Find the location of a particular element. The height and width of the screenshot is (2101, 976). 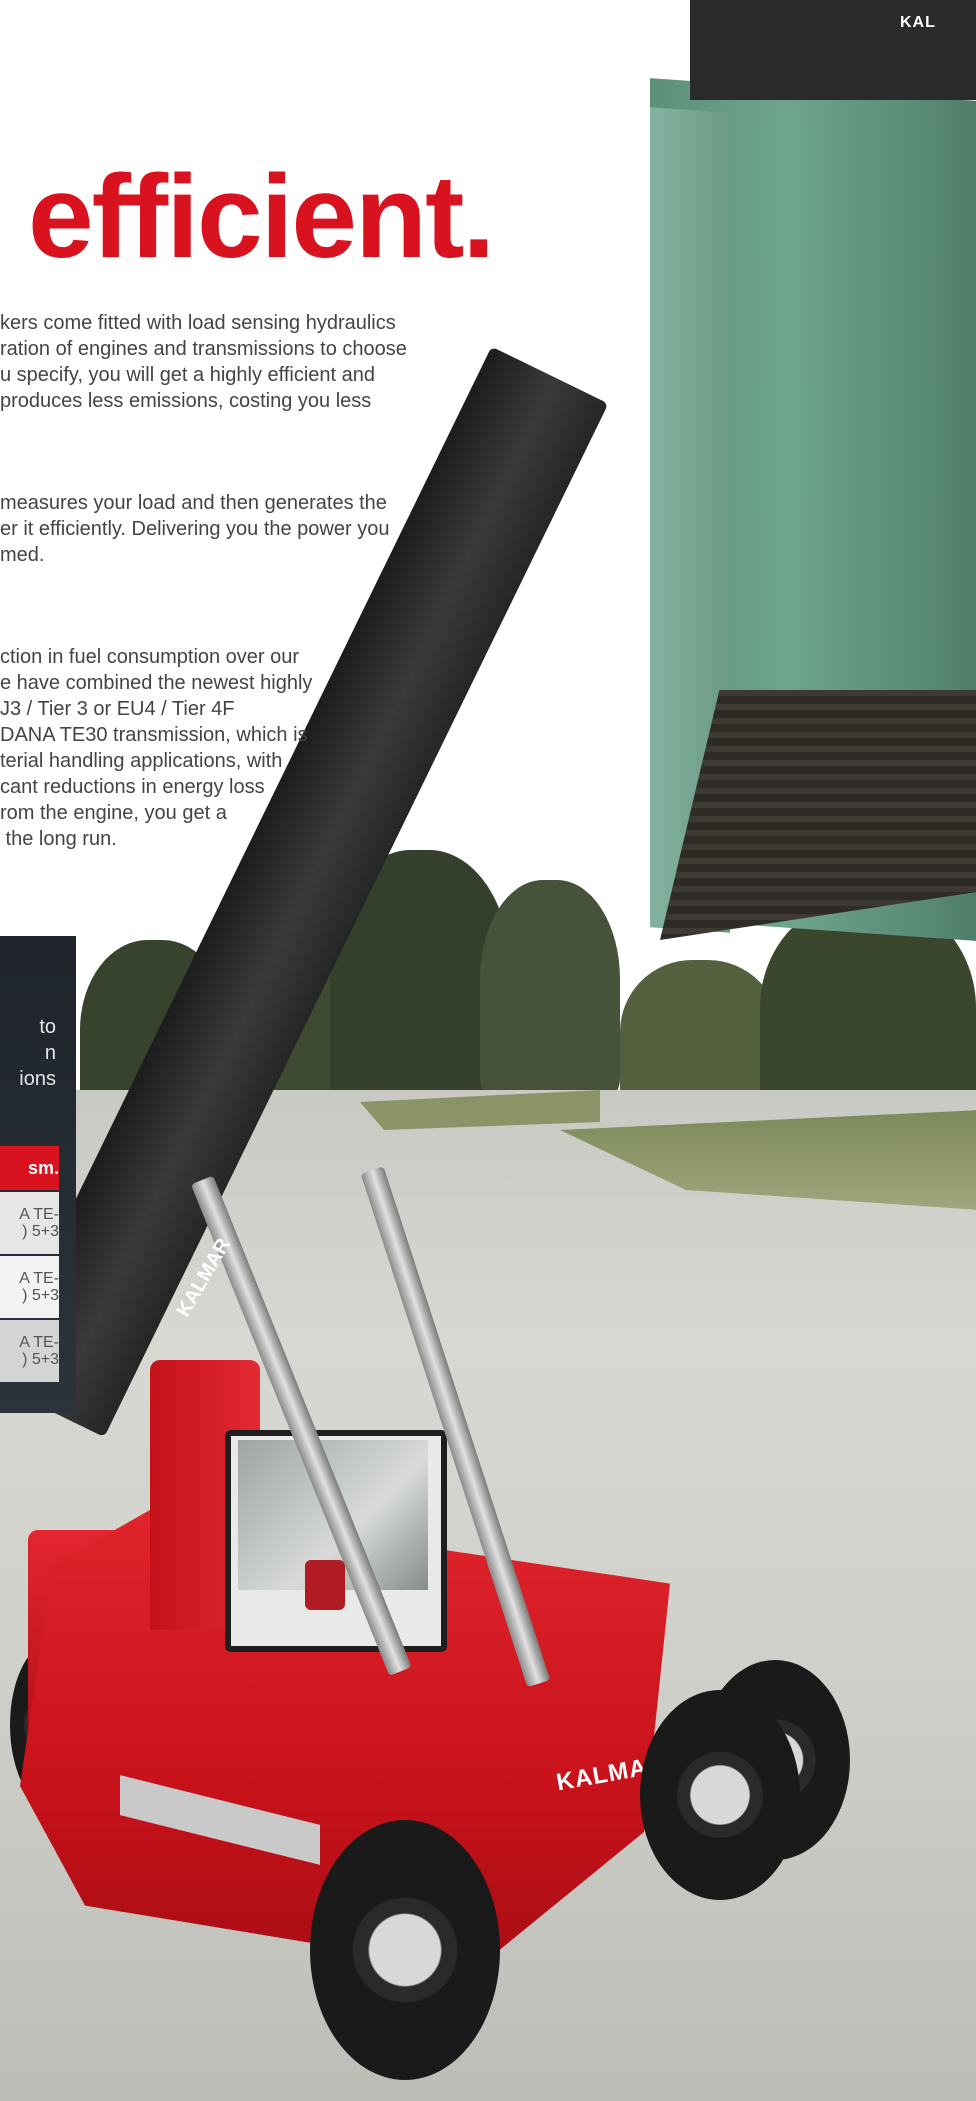

tree is located at coordinates (550, 990).